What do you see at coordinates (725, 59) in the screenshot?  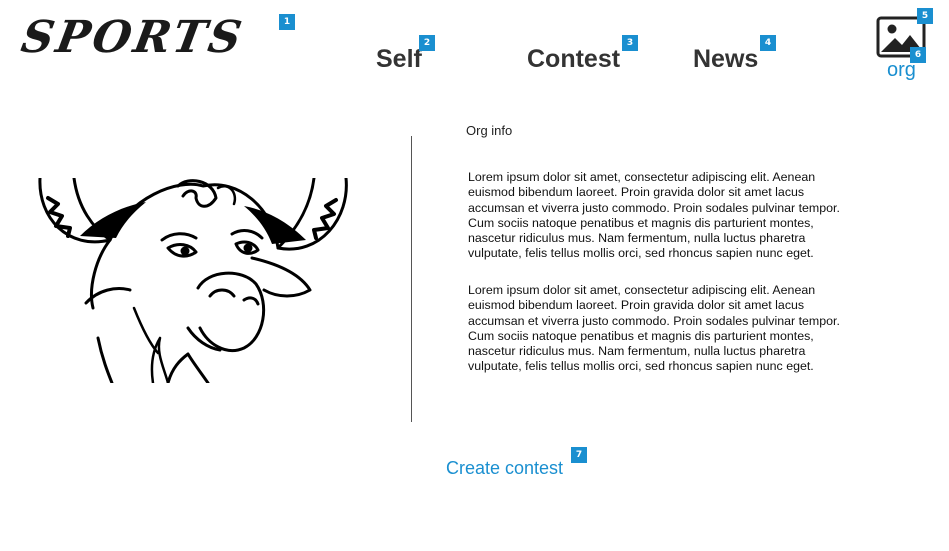 I see `nav-news: News` at bounding box center [725, 59].